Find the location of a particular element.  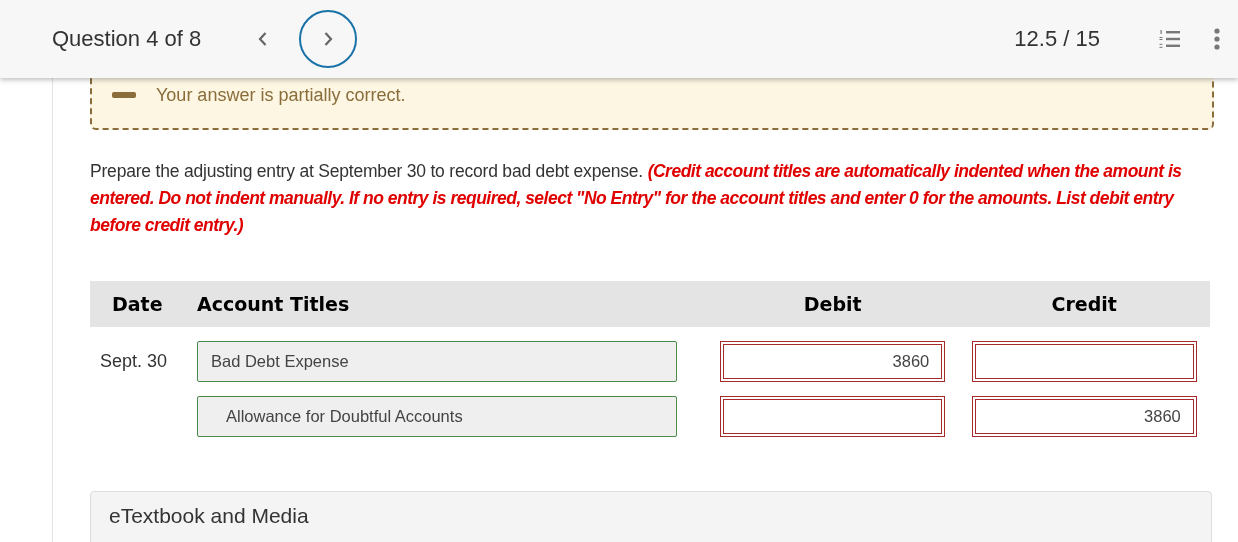

next-button is located at coordinates (328, 39).